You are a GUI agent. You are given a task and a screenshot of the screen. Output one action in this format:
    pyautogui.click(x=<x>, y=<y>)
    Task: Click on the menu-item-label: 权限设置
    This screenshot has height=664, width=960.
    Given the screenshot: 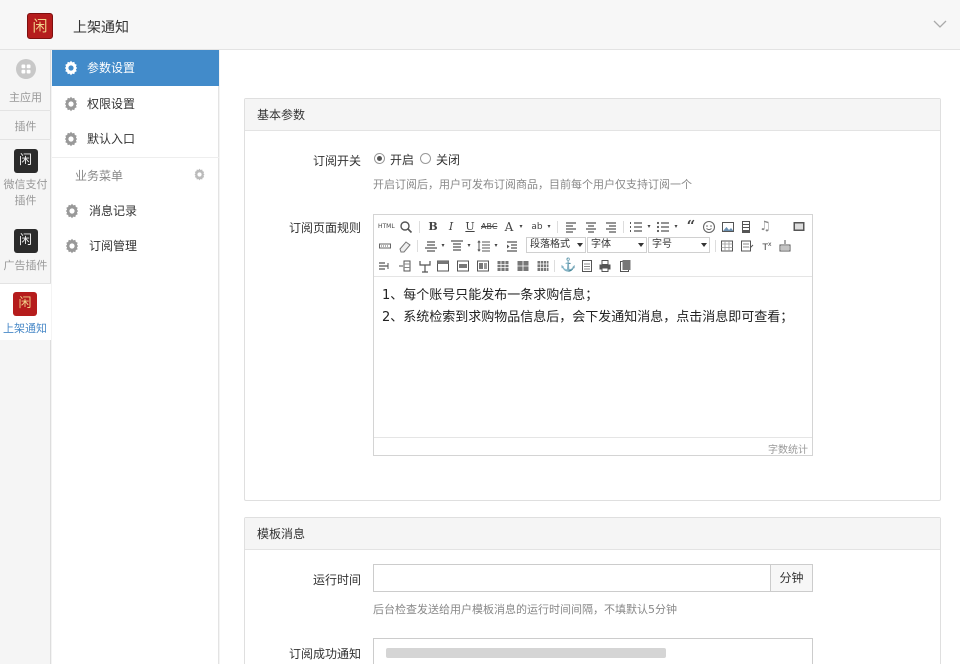 What is the action you would take?
    pyautogui.click(x=111, y=104)
    